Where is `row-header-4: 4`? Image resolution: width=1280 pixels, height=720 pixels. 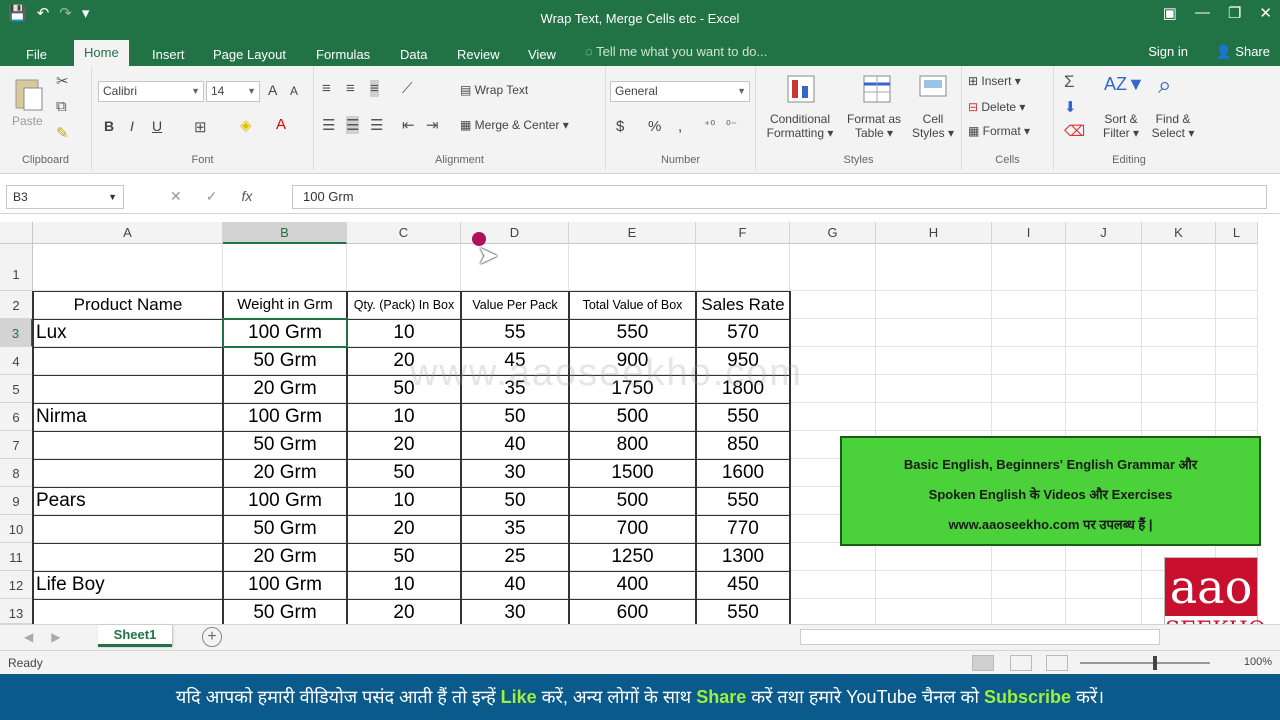
row-header-4: 4 is located at coordinates (16, 361).